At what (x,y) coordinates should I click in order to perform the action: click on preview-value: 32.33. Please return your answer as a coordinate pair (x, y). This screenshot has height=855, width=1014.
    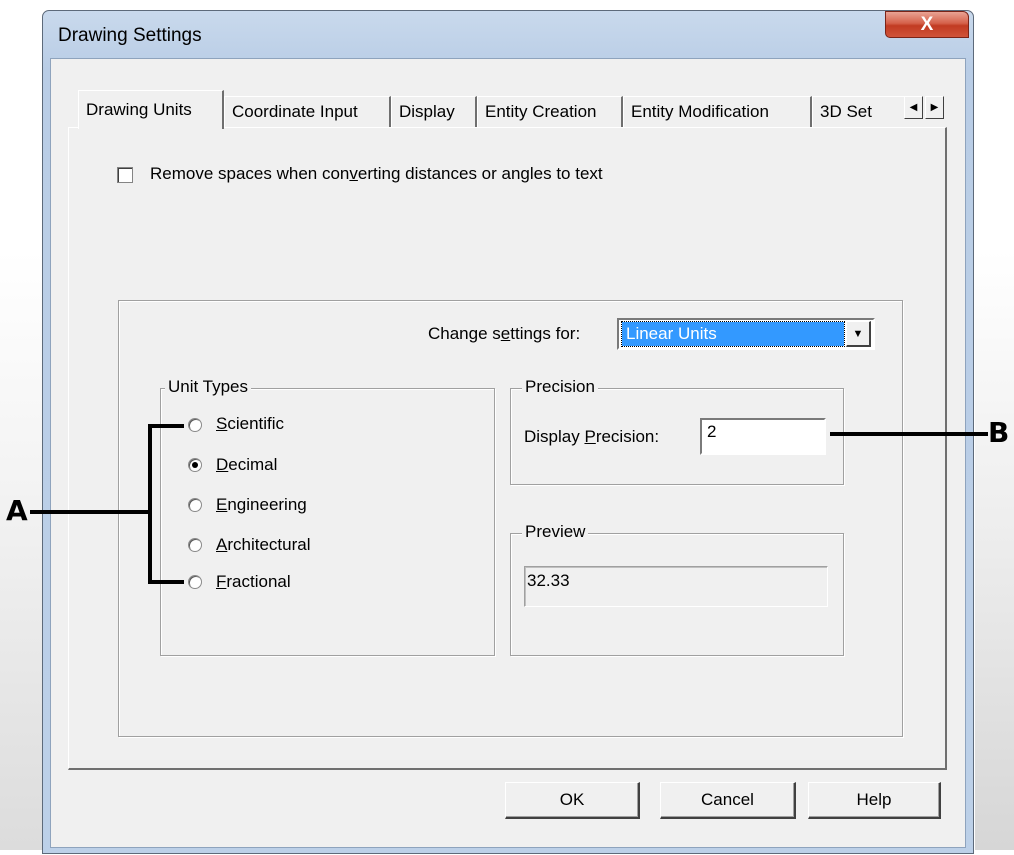
    Looking at the image, I should click on (676, 586).